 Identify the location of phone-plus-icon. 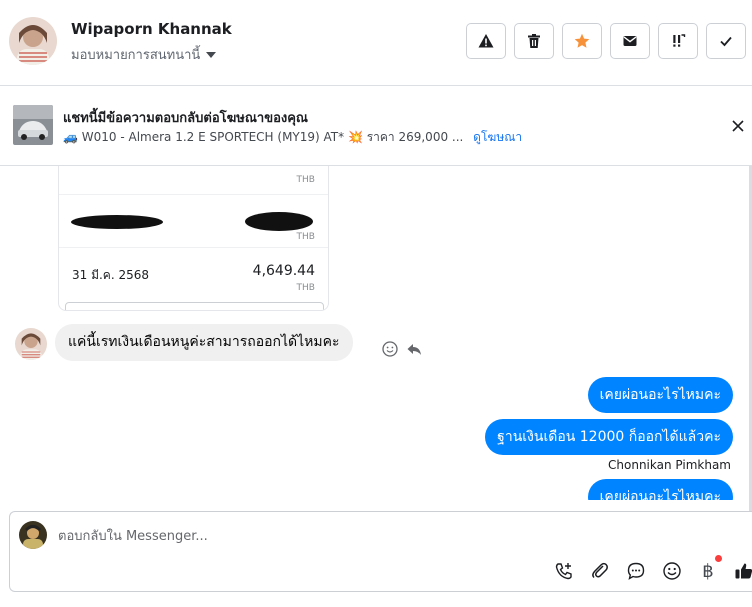
(563, 571).